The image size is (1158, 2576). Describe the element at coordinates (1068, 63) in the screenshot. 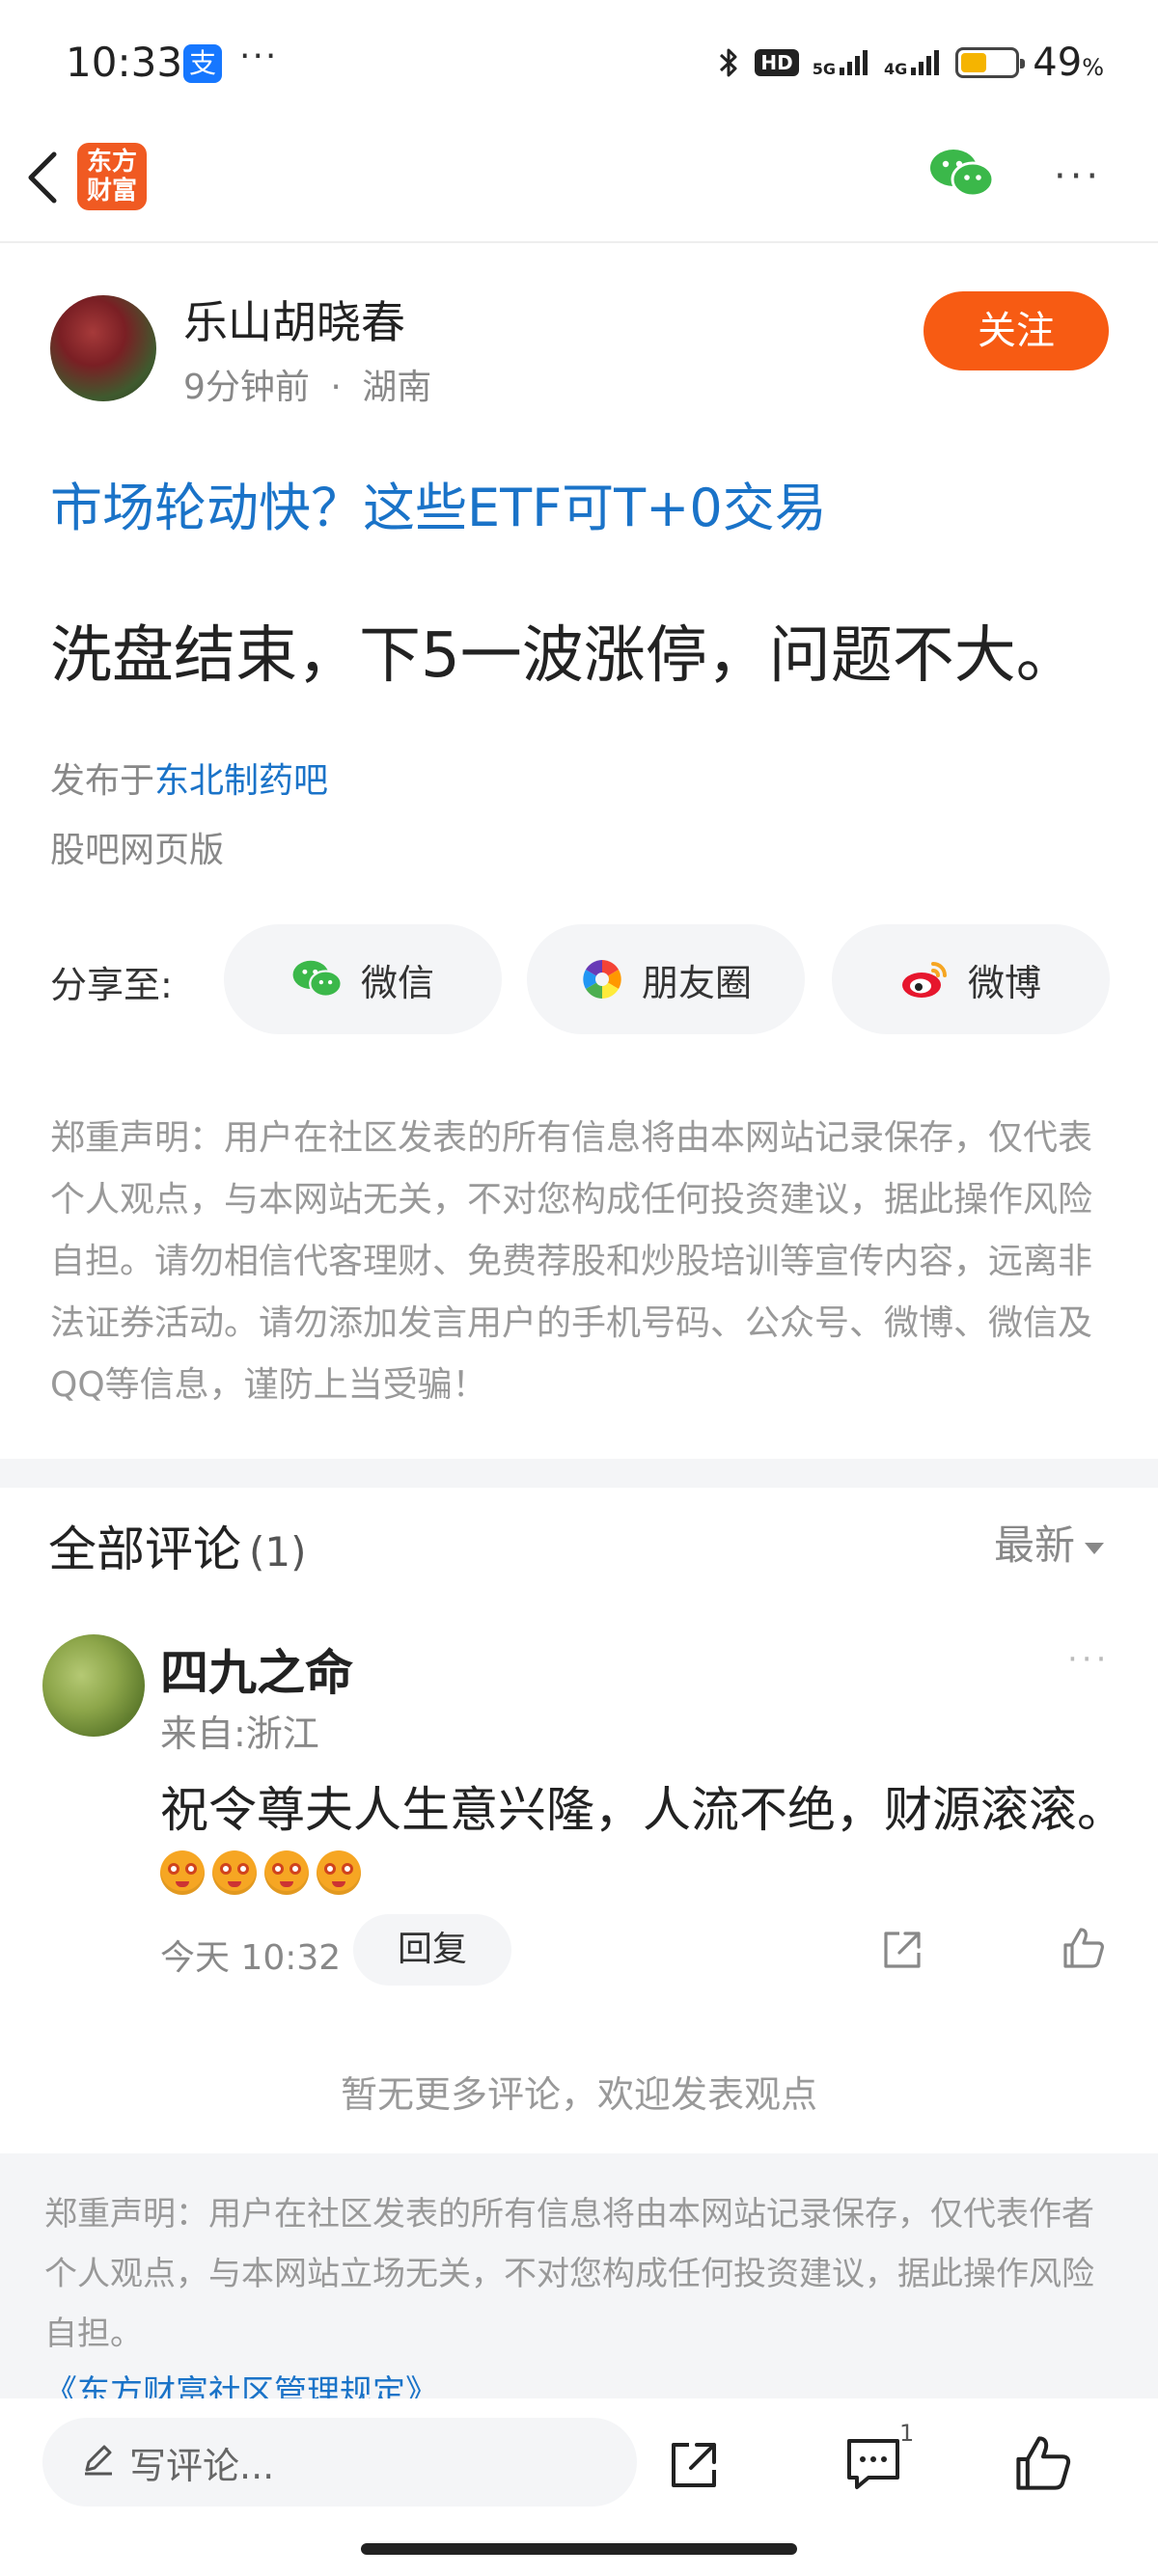

I see `battery-percent: 49%` at that location.